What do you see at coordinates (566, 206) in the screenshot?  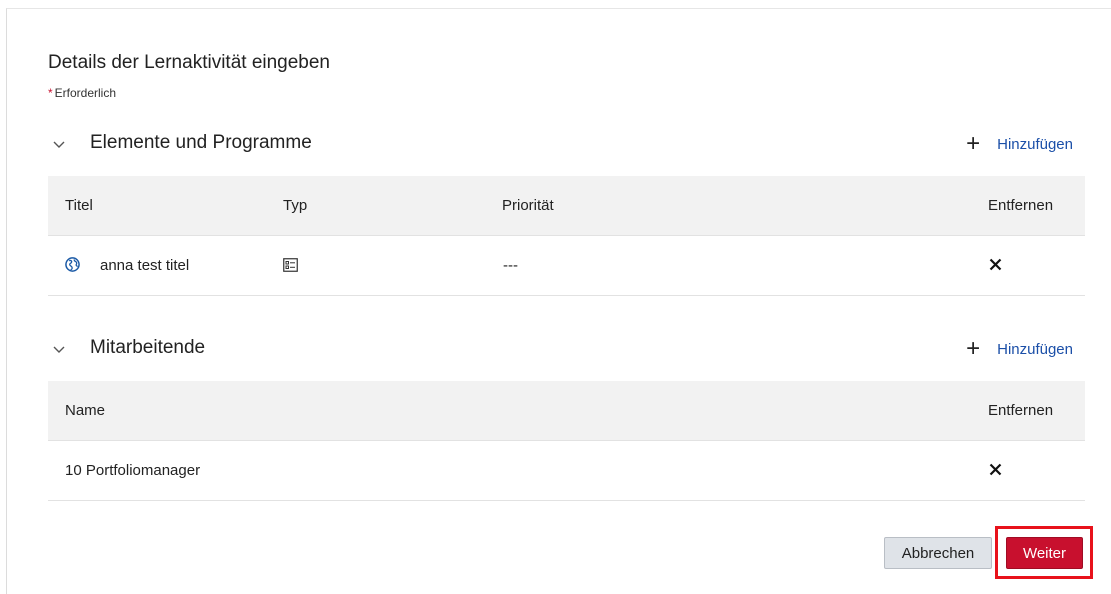 I see `items-table-header: Titel Typ Priorität Entfernen` at bounding box center [566, 206].